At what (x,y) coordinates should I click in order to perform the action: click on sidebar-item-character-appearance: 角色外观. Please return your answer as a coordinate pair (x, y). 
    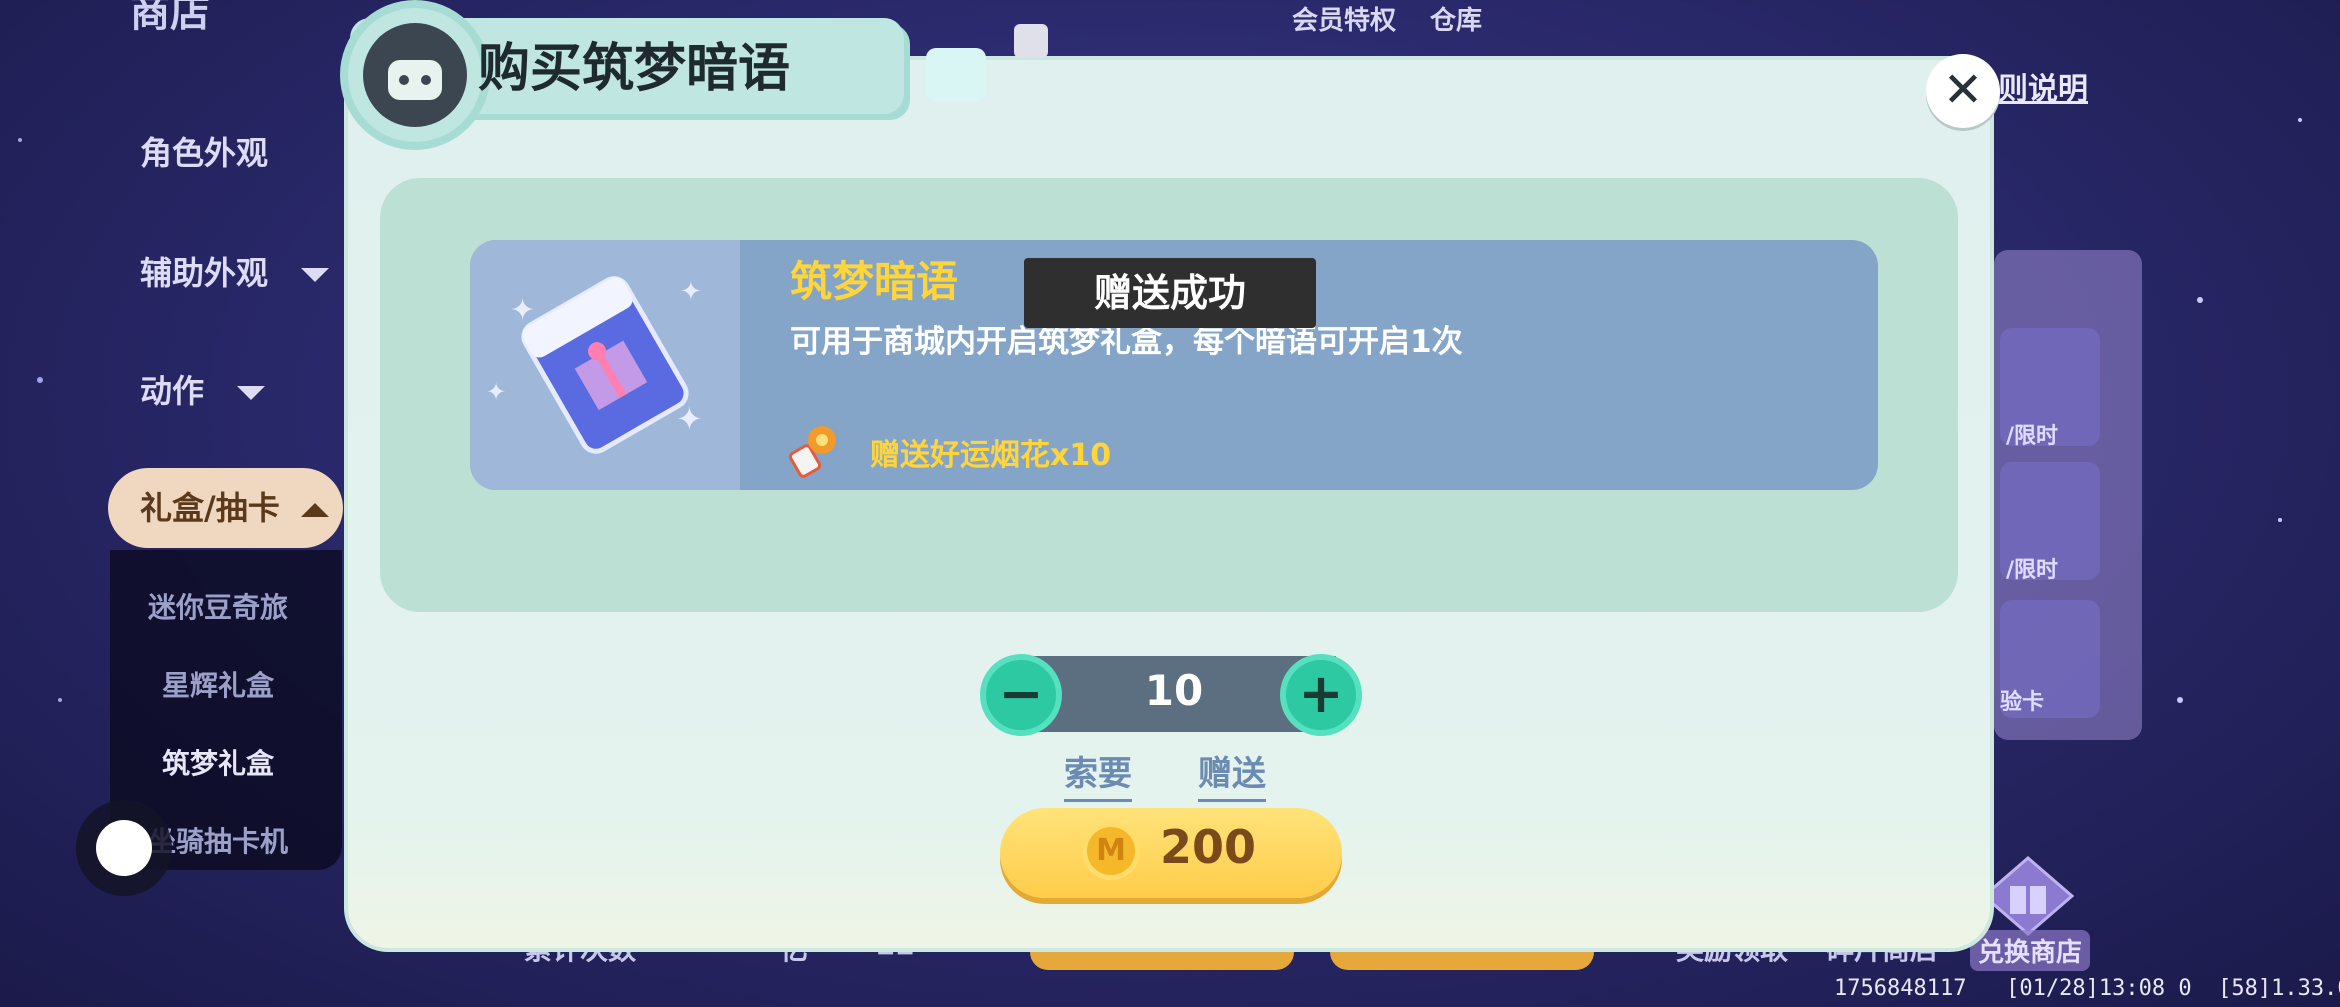
    Looking at the image, I should click on (204, 151).